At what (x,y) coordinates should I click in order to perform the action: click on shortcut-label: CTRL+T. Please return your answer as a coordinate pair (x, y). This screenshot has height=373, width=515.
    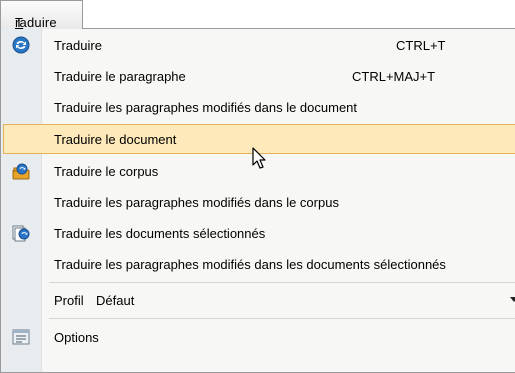
    Looking at the image, I should click on (421, 45).